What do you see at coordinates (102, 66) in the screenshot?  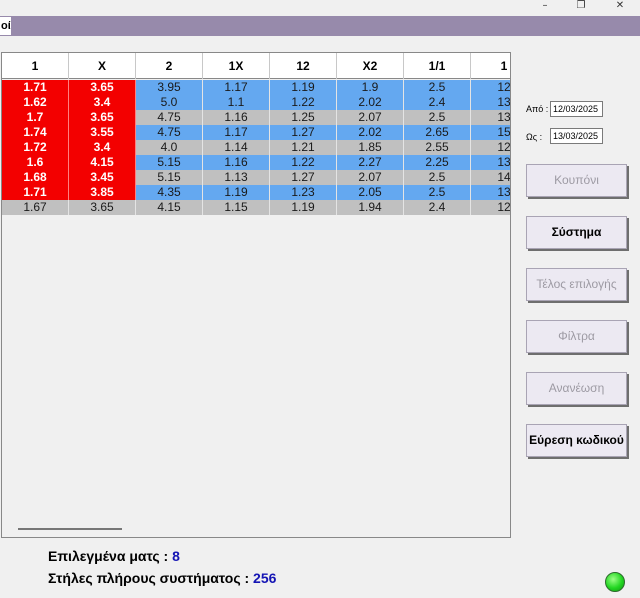 I see `column-header: X` at bounding box center [102, 66].